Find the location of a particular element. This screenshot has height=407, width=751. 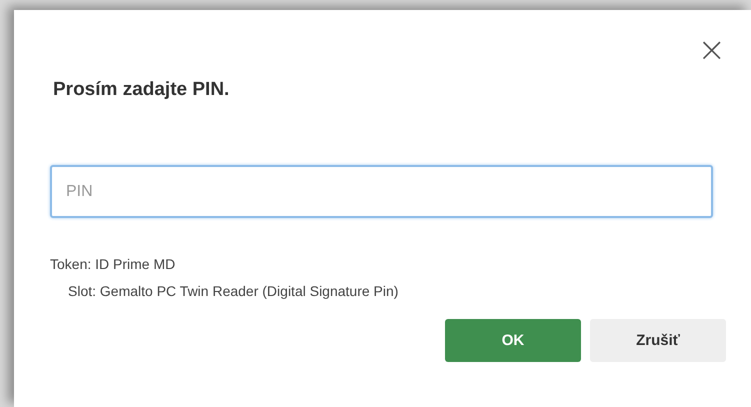

cancel-button: Zrušiť is located at coordinates (658, 340).